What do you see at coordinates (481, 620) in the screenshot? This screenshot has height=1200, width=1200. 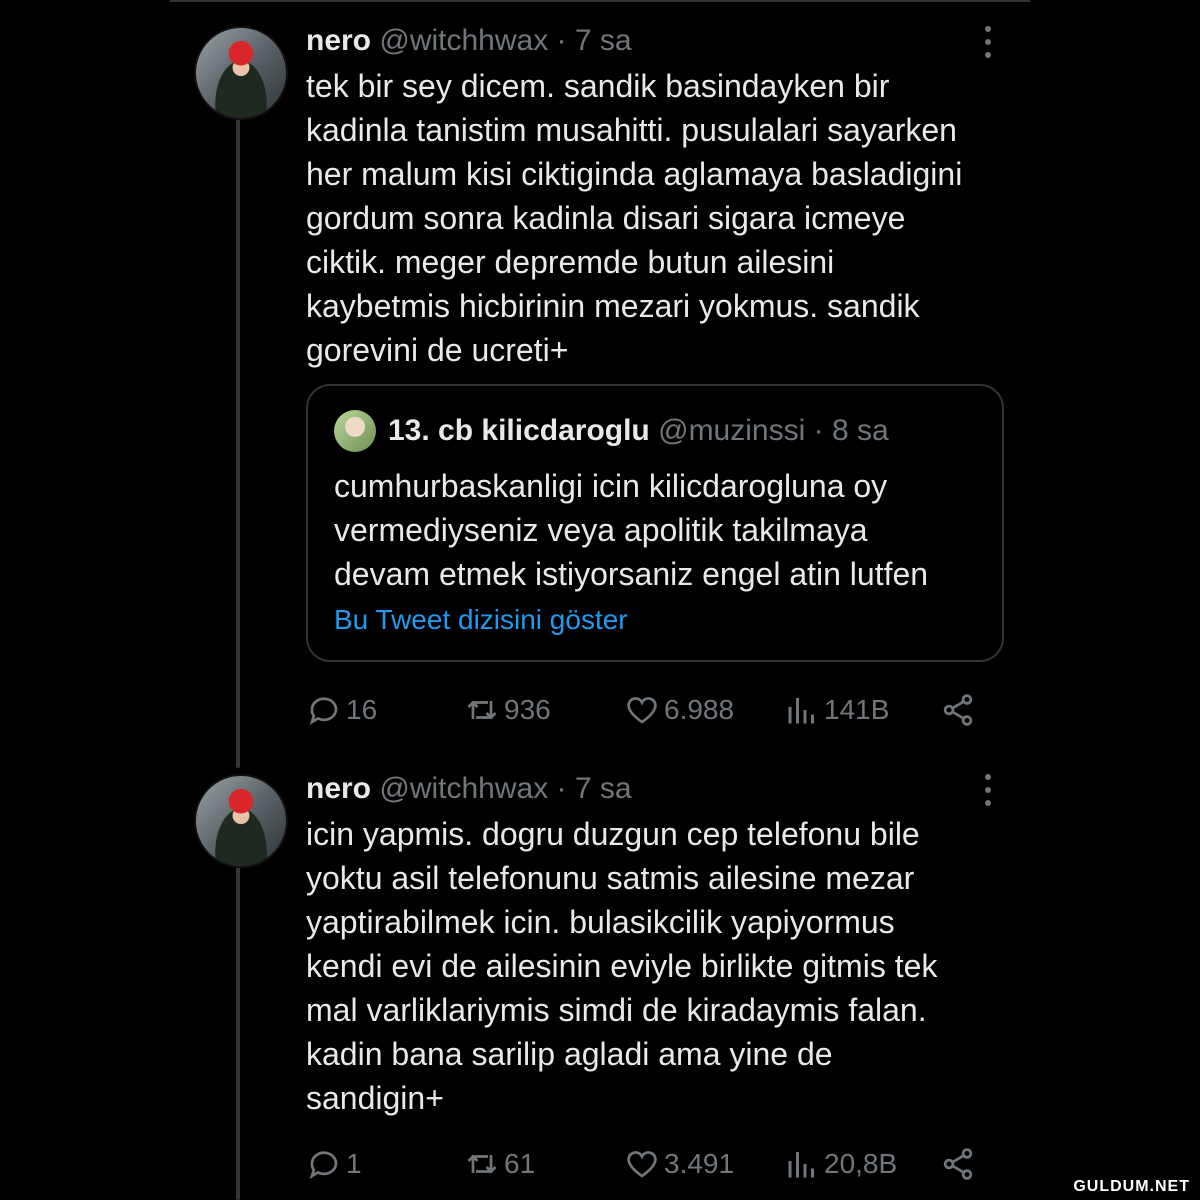 I see `show-thread-link: Bu Tweet dizisini göster` at bounding box center [481, 620].